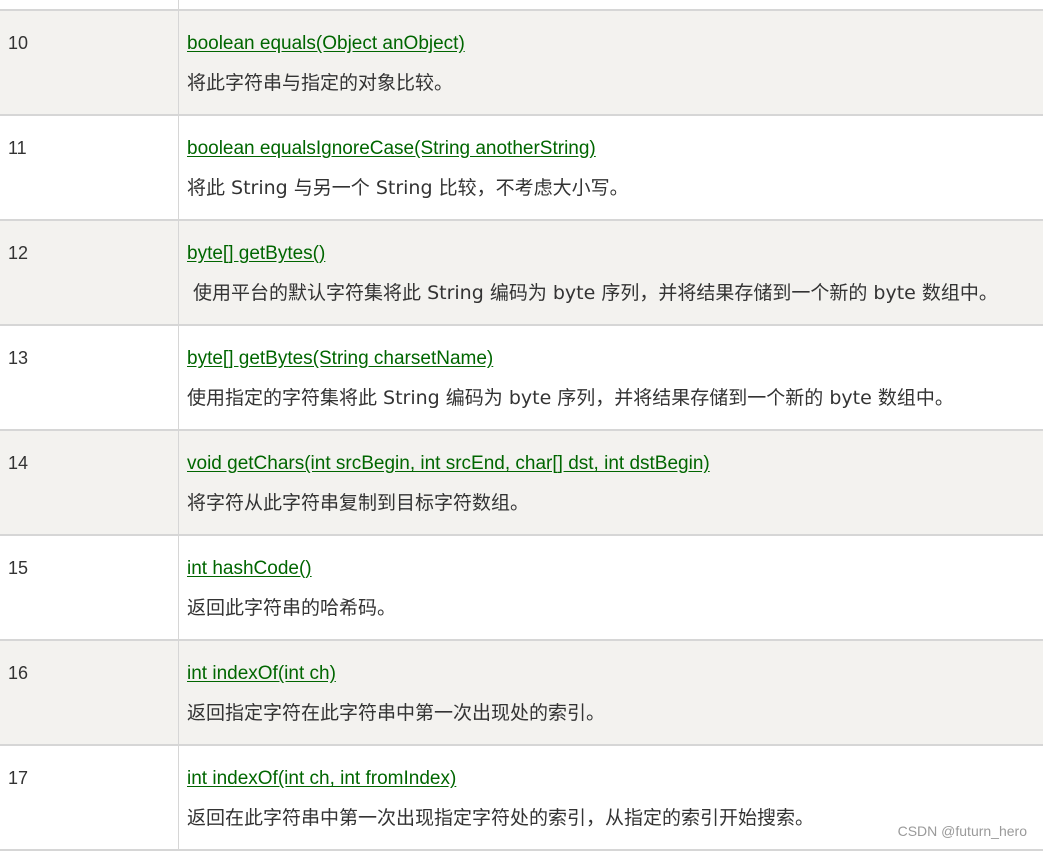 The image size is (1043, 851). What do you see at coordinates (18, 253) in the screenshot?
I see `row-index: 12` at bounding box center [18, 253].